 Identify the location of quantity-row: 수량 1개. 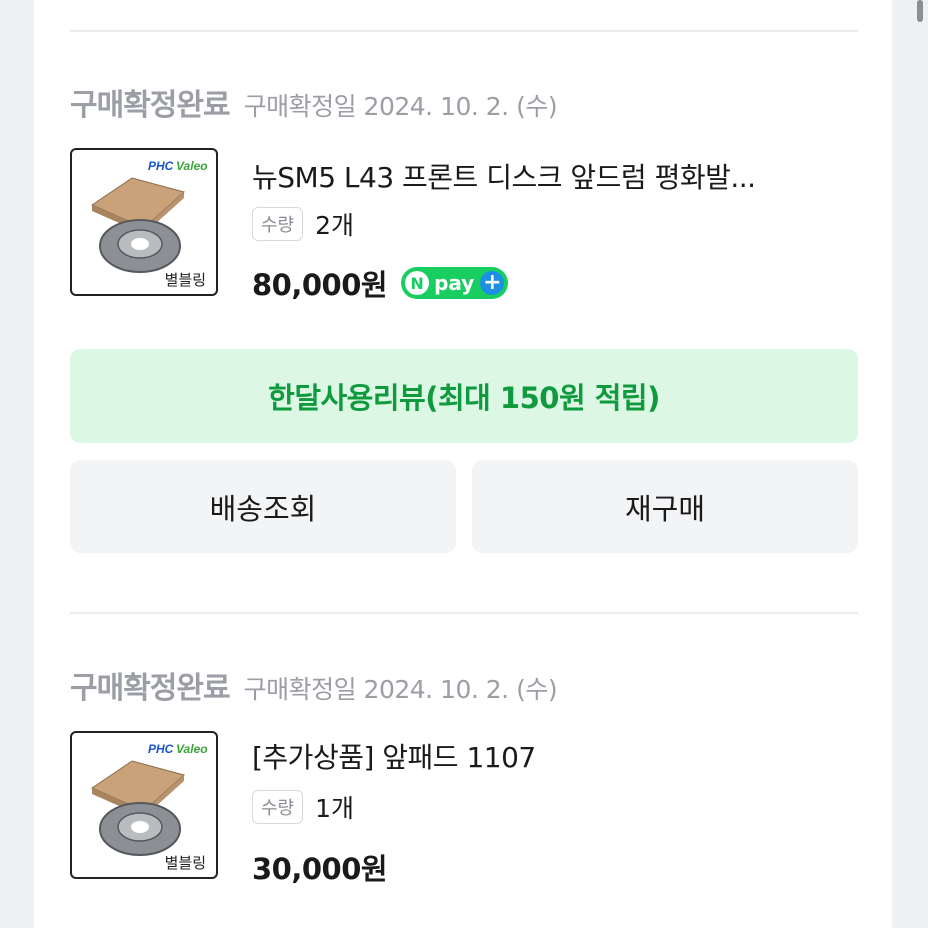
(303, 807).